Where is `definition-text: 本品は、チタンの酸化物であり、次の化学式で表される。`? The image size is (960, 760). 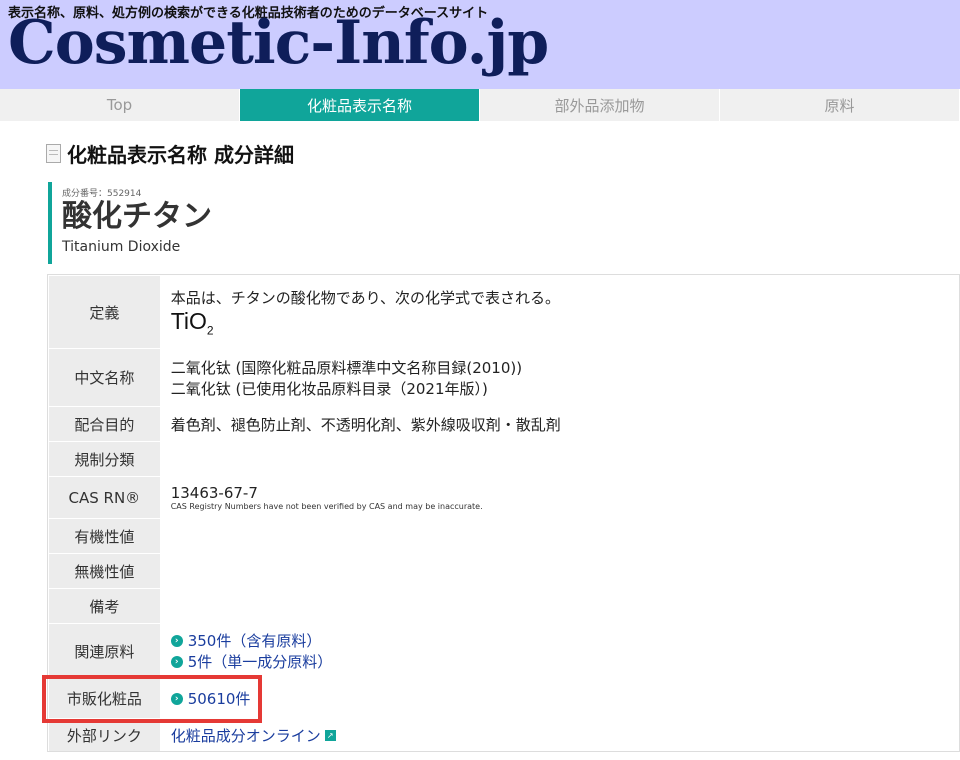
definition-text: 本品は、チタンの酸化物であり、次の化学式で表される。 is located at coordinates (365, 297).